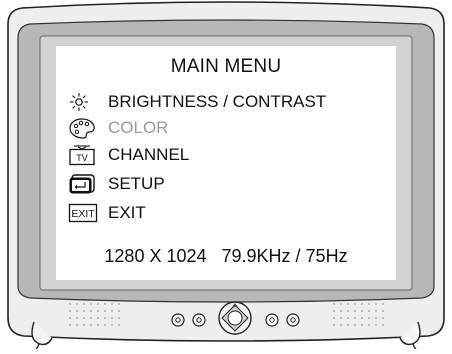 The image size is (452, 354). What do you see at coordinates (84, 128) in the screenshot?
I see `palette-icon` at bounding box center [84, 128].